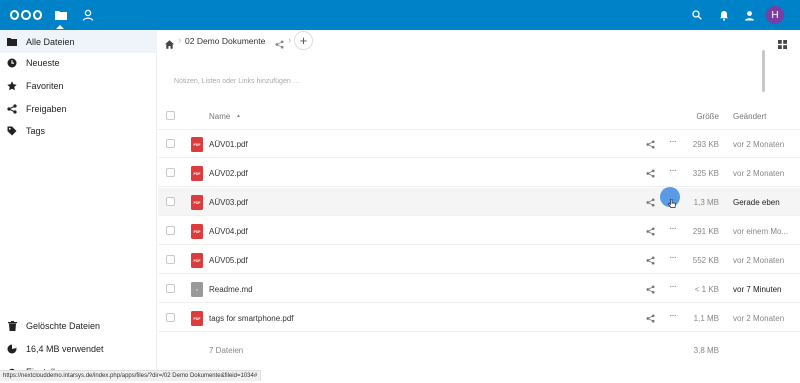 This screenshot has height=383, width=800. I want to click on table-row: PDF AÜV02.pdf ··· 325 KB vor 2 Monaten, so click(479, 173).